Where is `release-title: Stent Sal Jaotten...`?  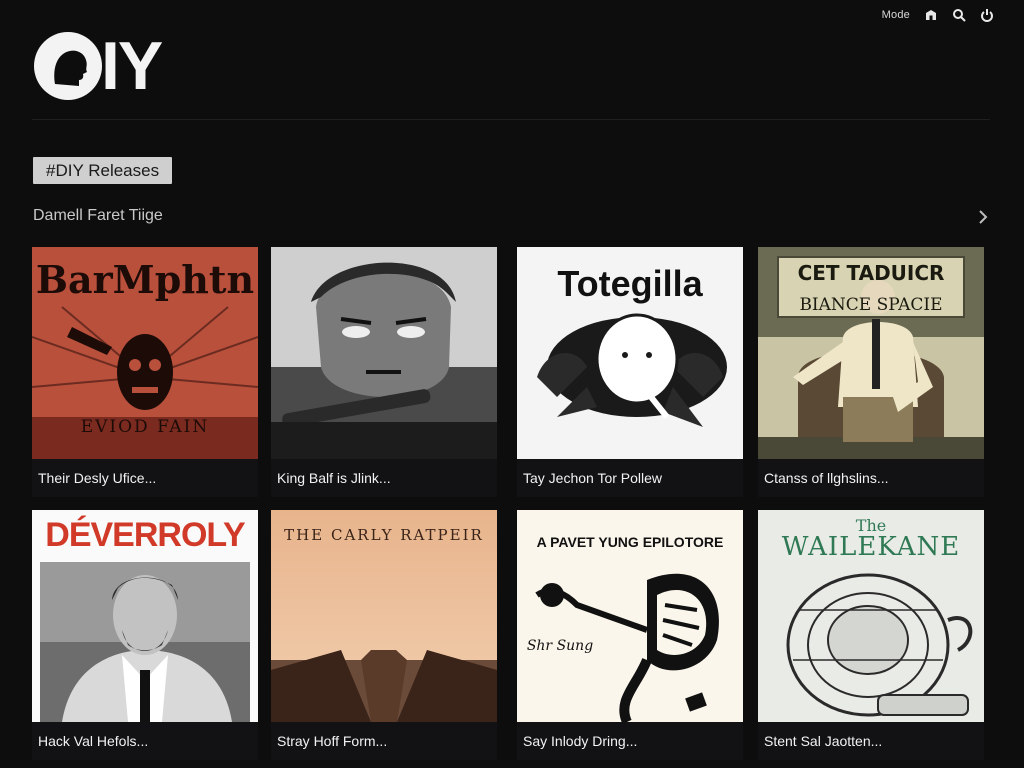 release-title: Stent Sal Jaotten... is located at coordinates (871, 741).